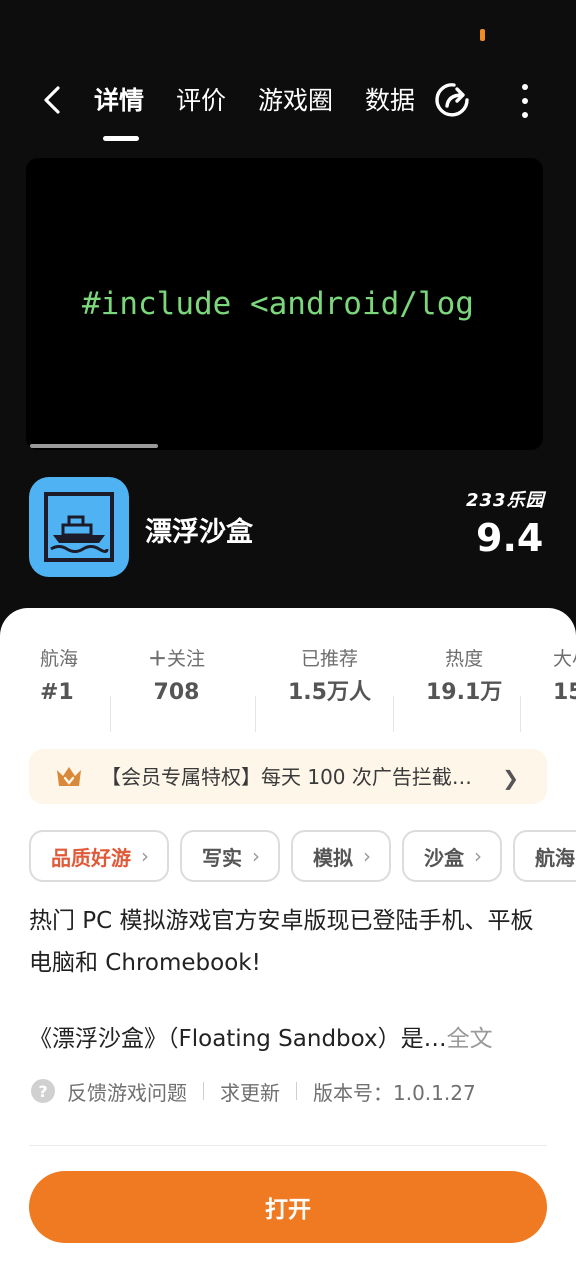 Image resolution: width=576 pixels, height=1280 pixels. Describe the element at coordinates (69, 776) in the screenshot. I see `crown-icon` at that location.